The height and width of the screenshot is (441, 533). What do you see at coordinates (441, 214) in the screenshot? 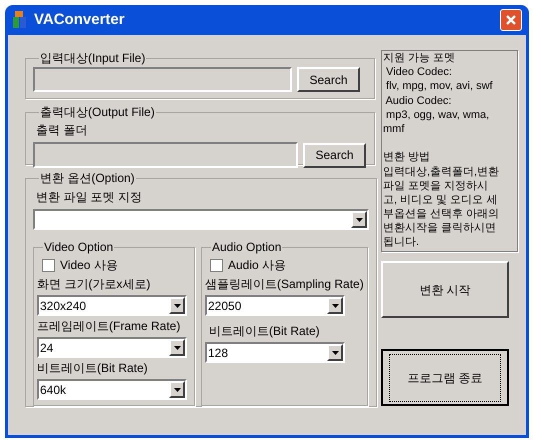
I see `info-text: 부옵션을 선택후 아래의` at bounding box center [441, 214].